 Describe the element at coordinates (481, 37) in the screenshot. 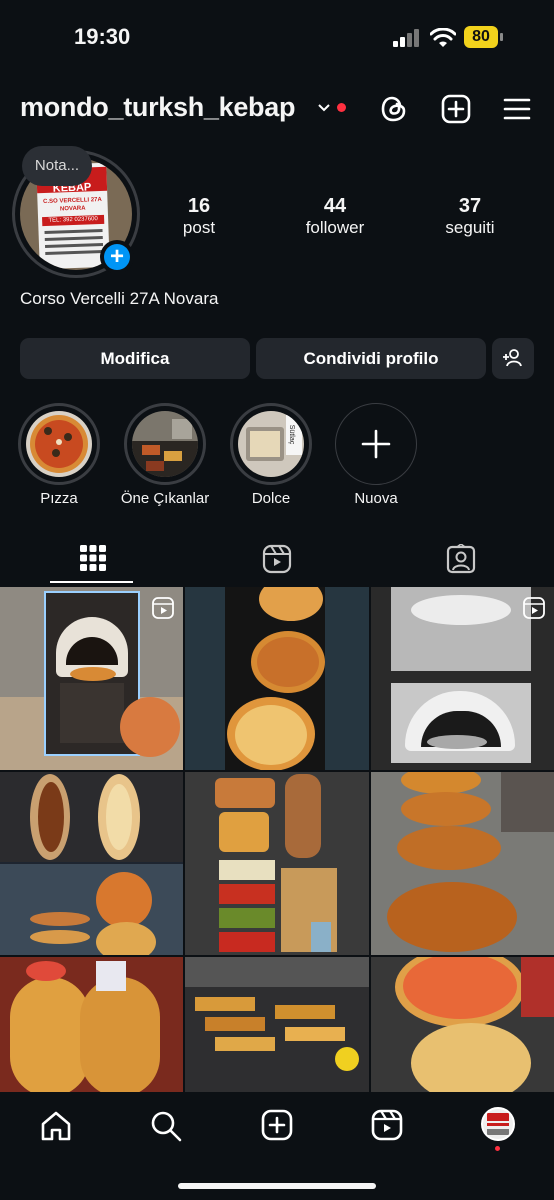

I see `battery-icon: 80` at that location.